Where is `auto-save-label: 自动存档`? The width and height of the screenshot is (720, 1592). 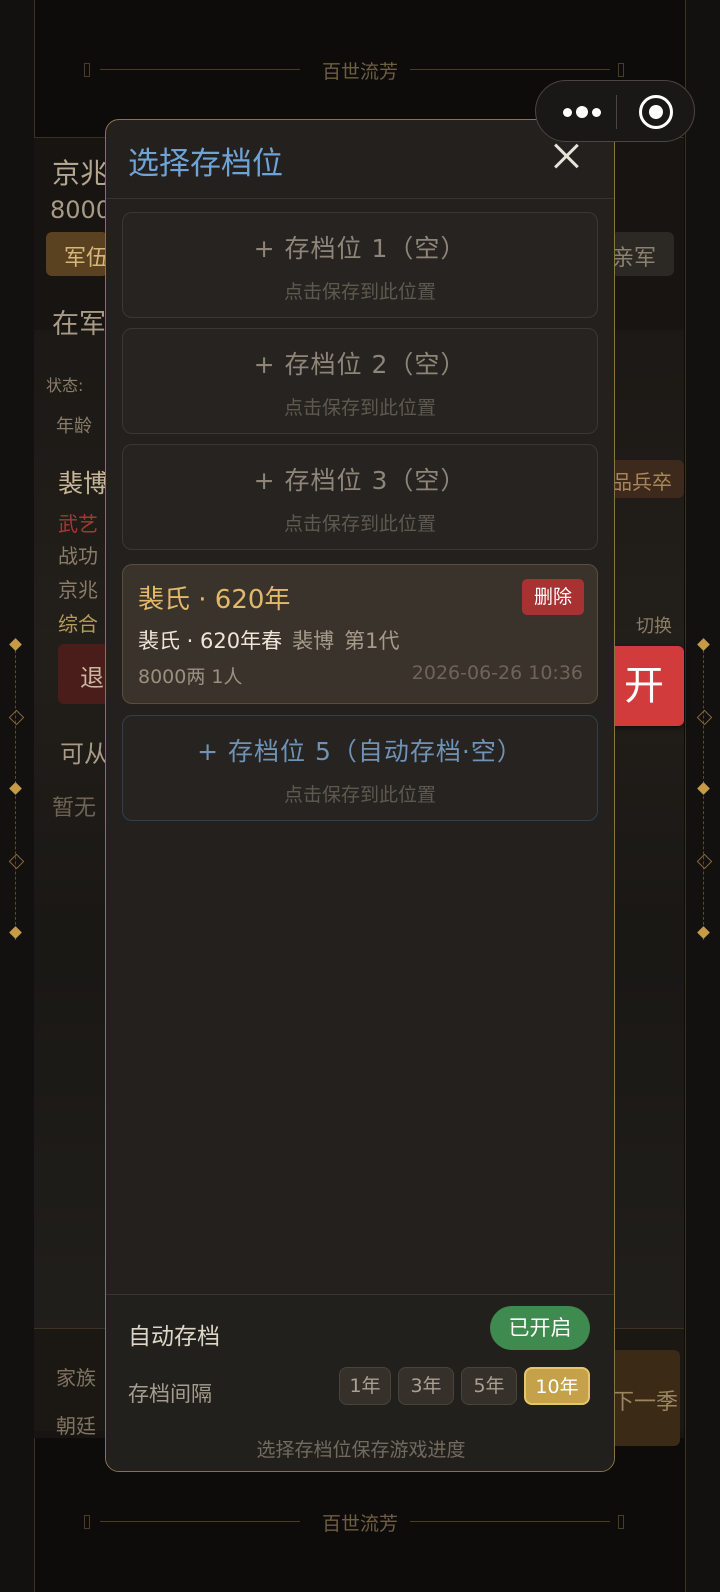
auto-save-label: 自动存档 is located at coordinates (174, 1337).